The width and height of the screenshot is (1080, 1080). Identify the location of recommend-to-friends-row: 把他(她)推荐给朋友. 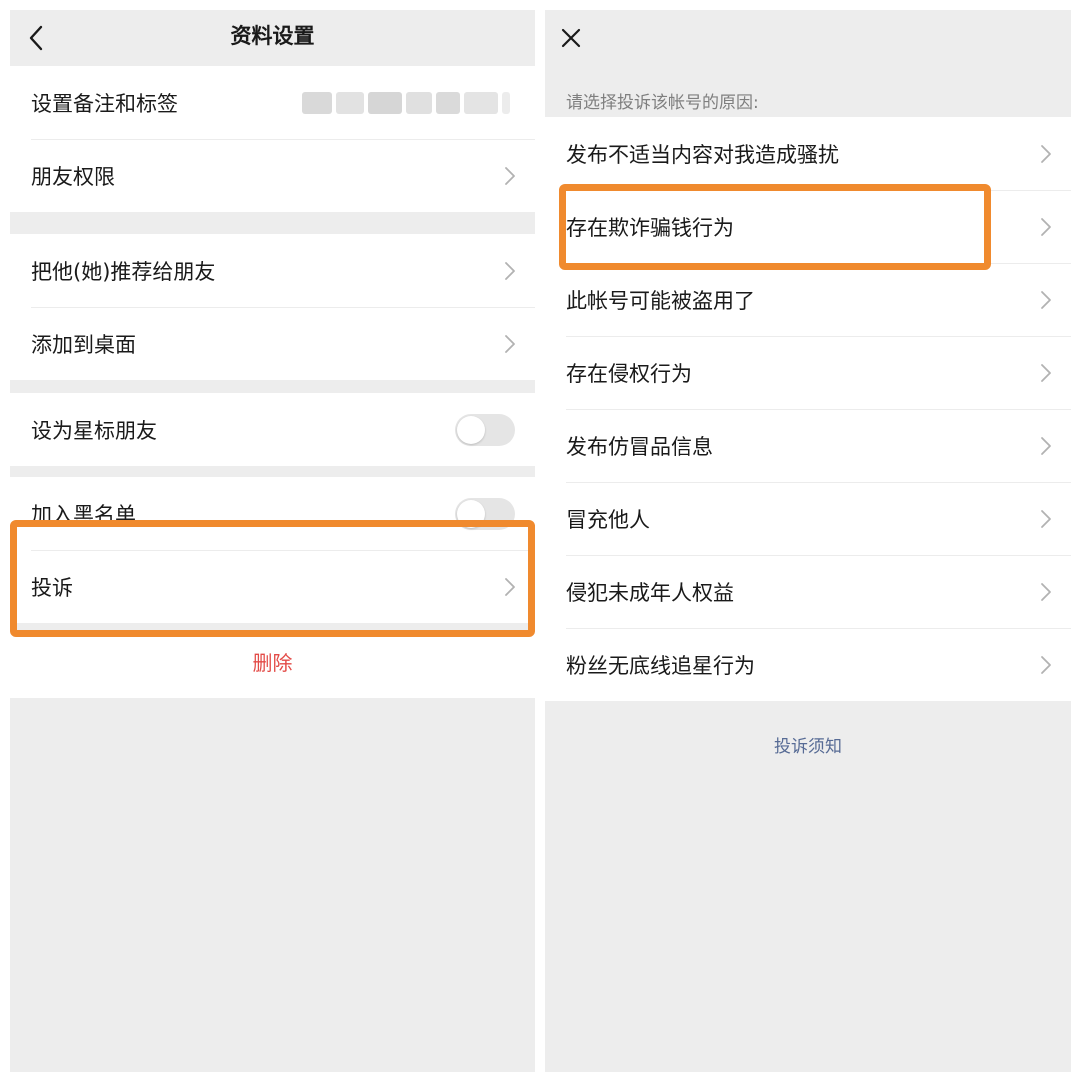
(272, 270).